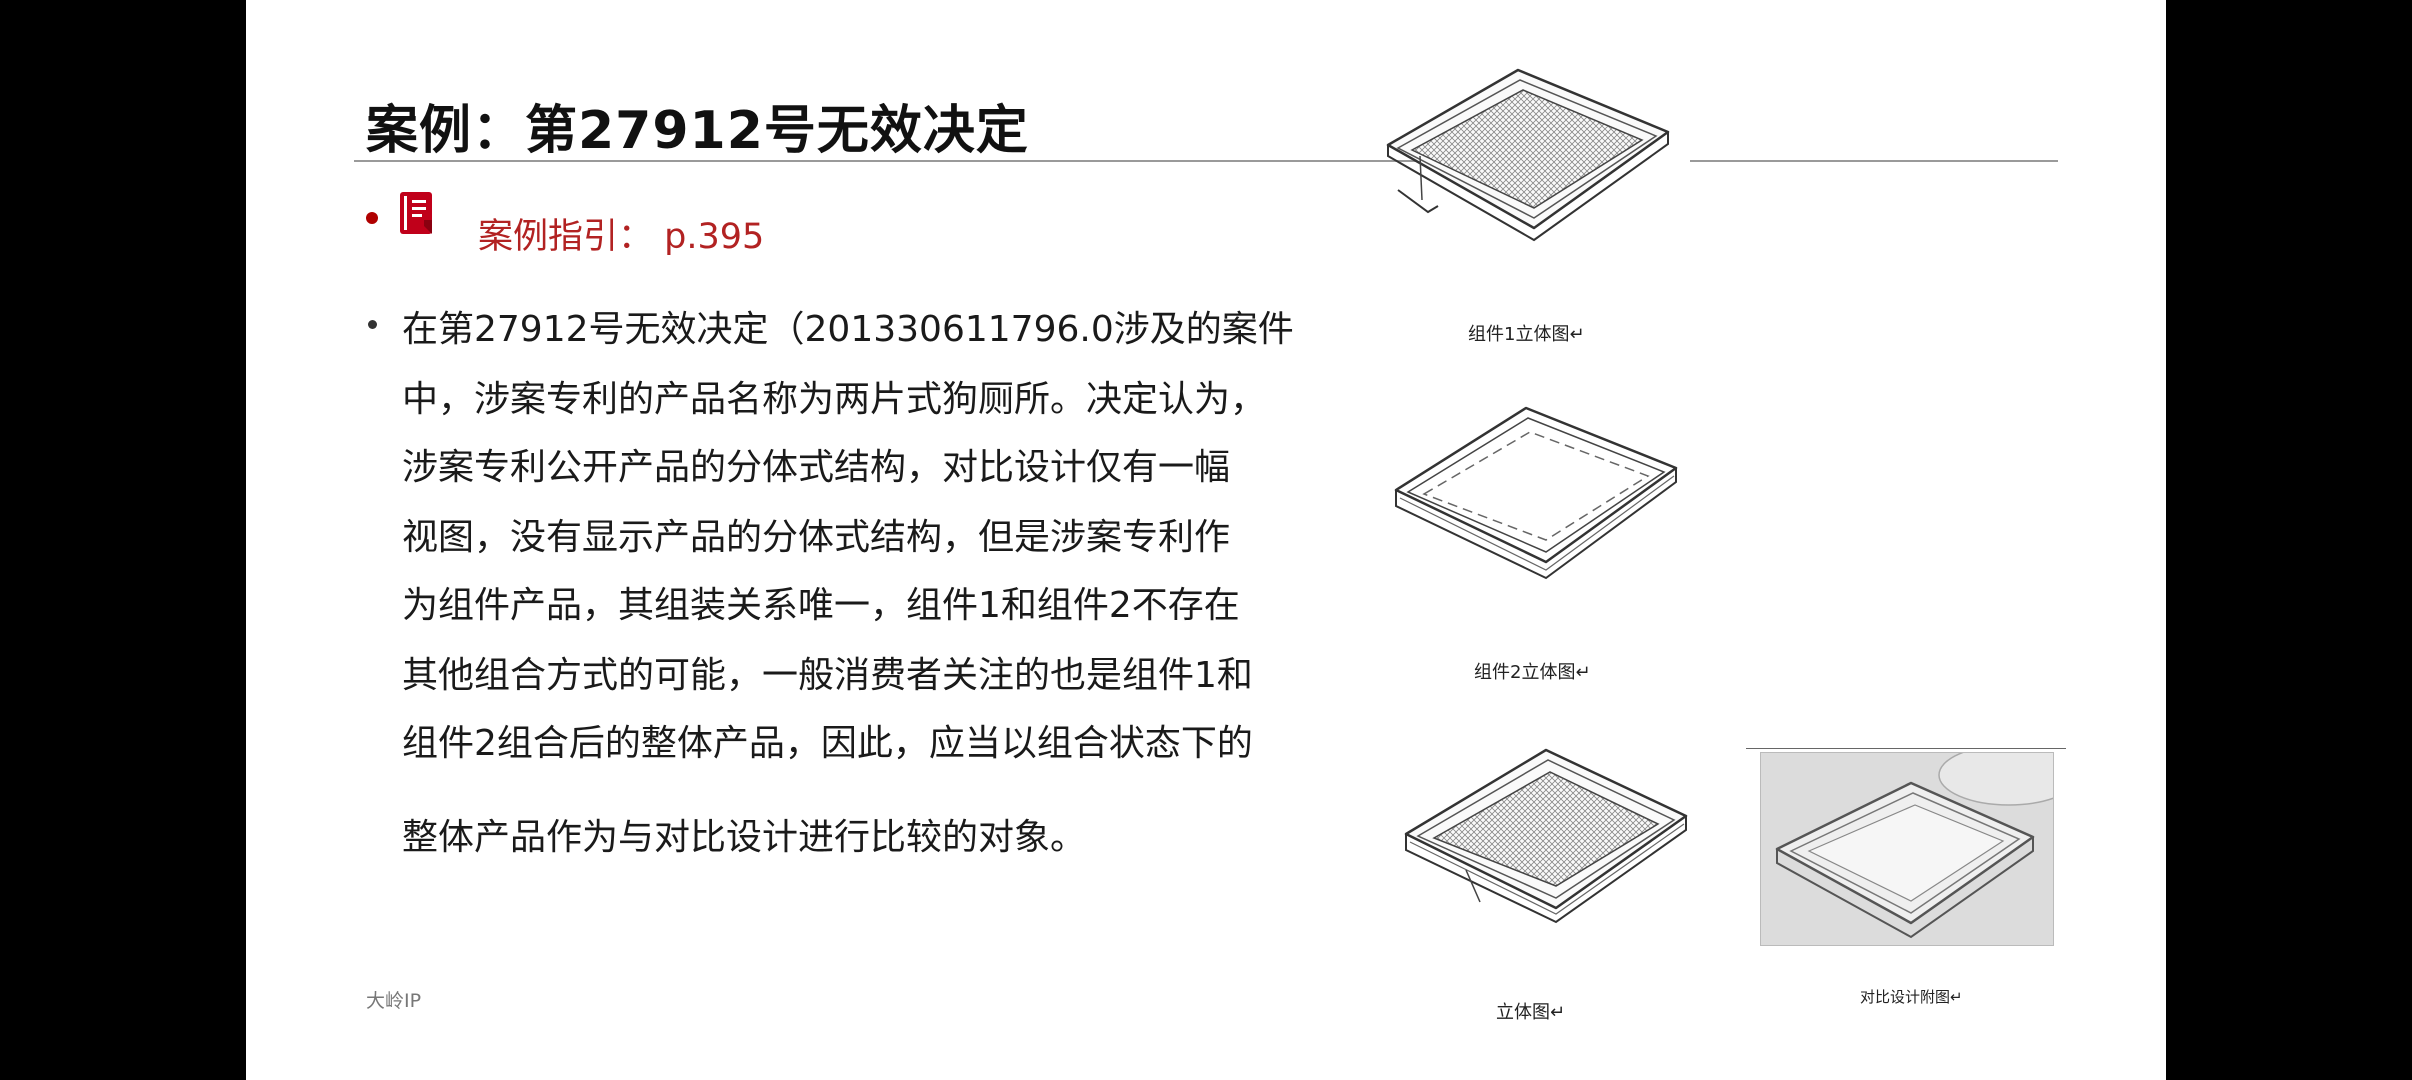 The width and height of the screenshot is (2412, 1080). What do you see at coordinates (827, 740) in the screenshot?
I see `body-line: 组件2组合后的整体产品，因此，应当以组合状态下的` at bounding box center [827, 740].